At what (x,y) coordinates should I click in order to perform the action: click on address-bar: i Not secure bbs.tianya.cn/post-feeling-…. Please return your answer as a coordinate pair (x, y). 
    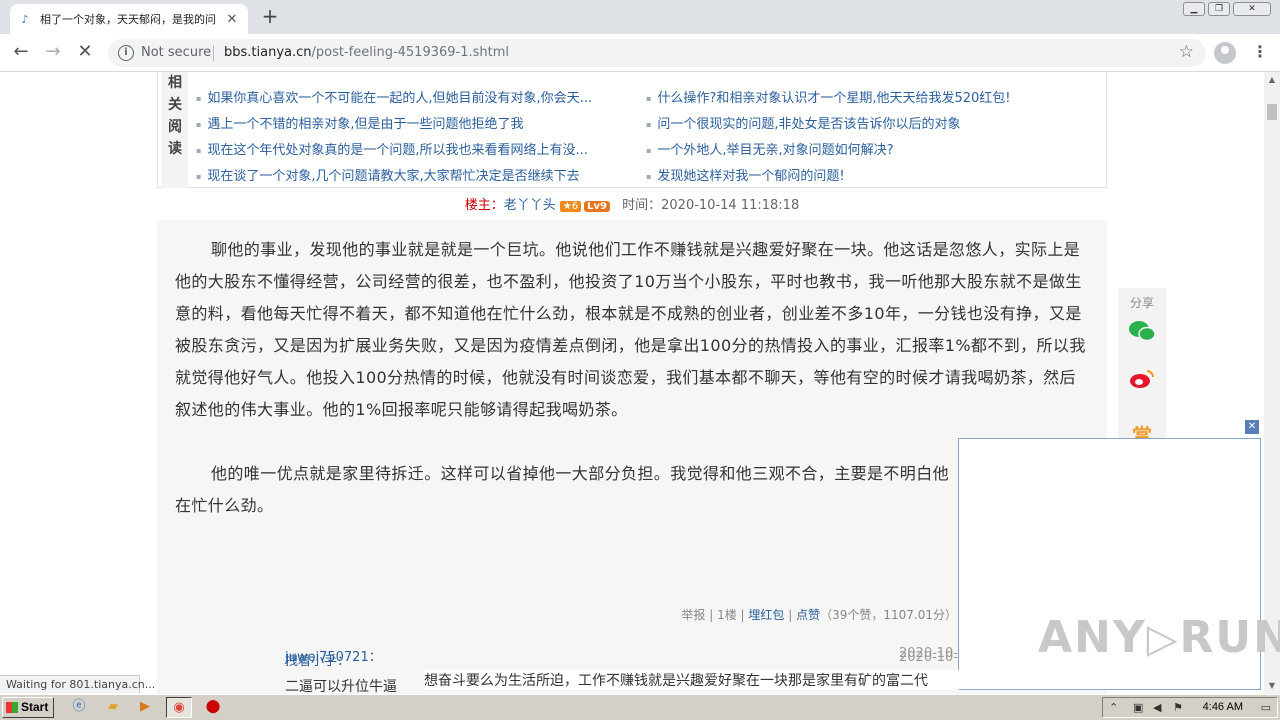
    Looking at the image, I should click on (657, 53).